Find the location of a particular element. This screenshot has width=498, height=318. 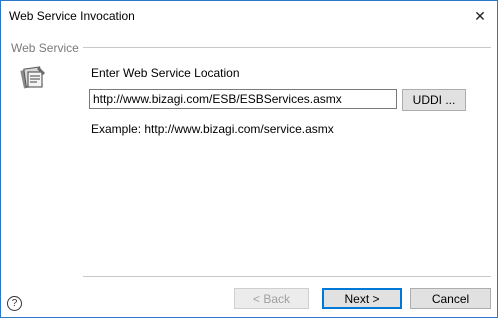

section-label: Web Service is located at coordinates (45, 48).